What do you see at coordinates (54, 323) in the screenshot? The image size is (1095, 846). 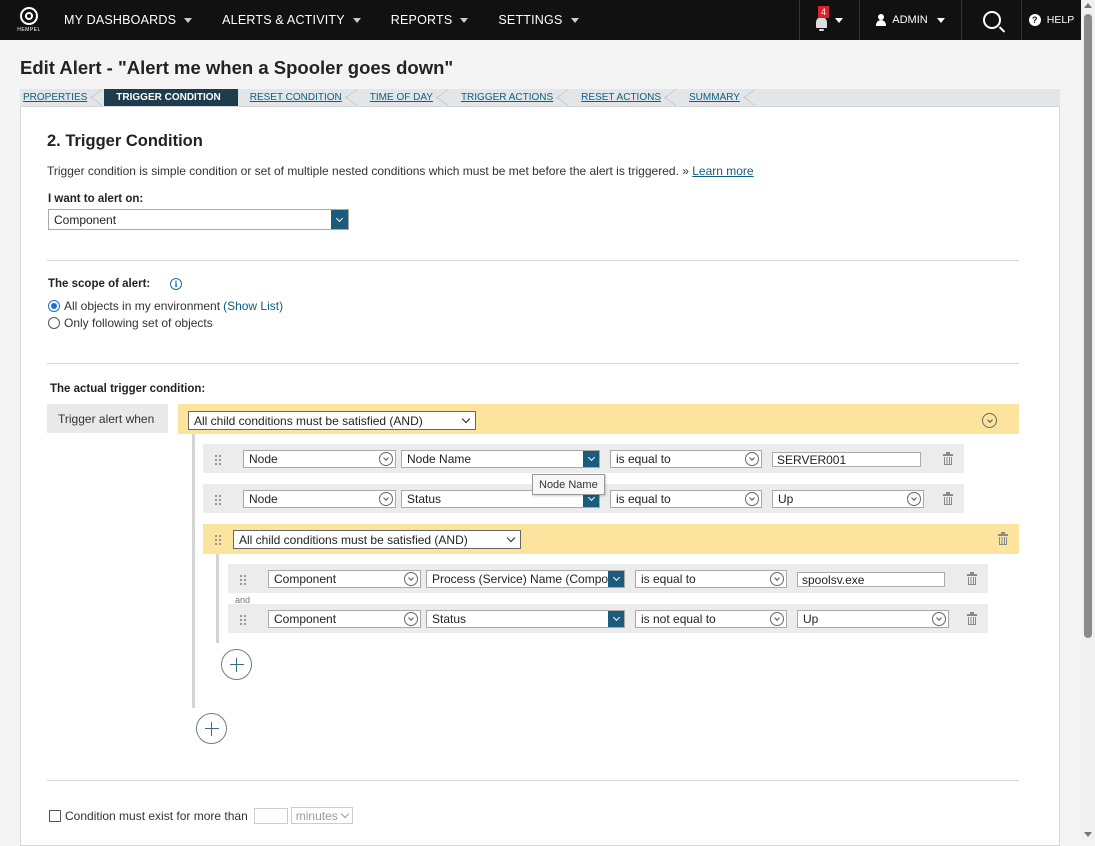 I see `radio-button-unchecked` at bounding box center [54, 323].